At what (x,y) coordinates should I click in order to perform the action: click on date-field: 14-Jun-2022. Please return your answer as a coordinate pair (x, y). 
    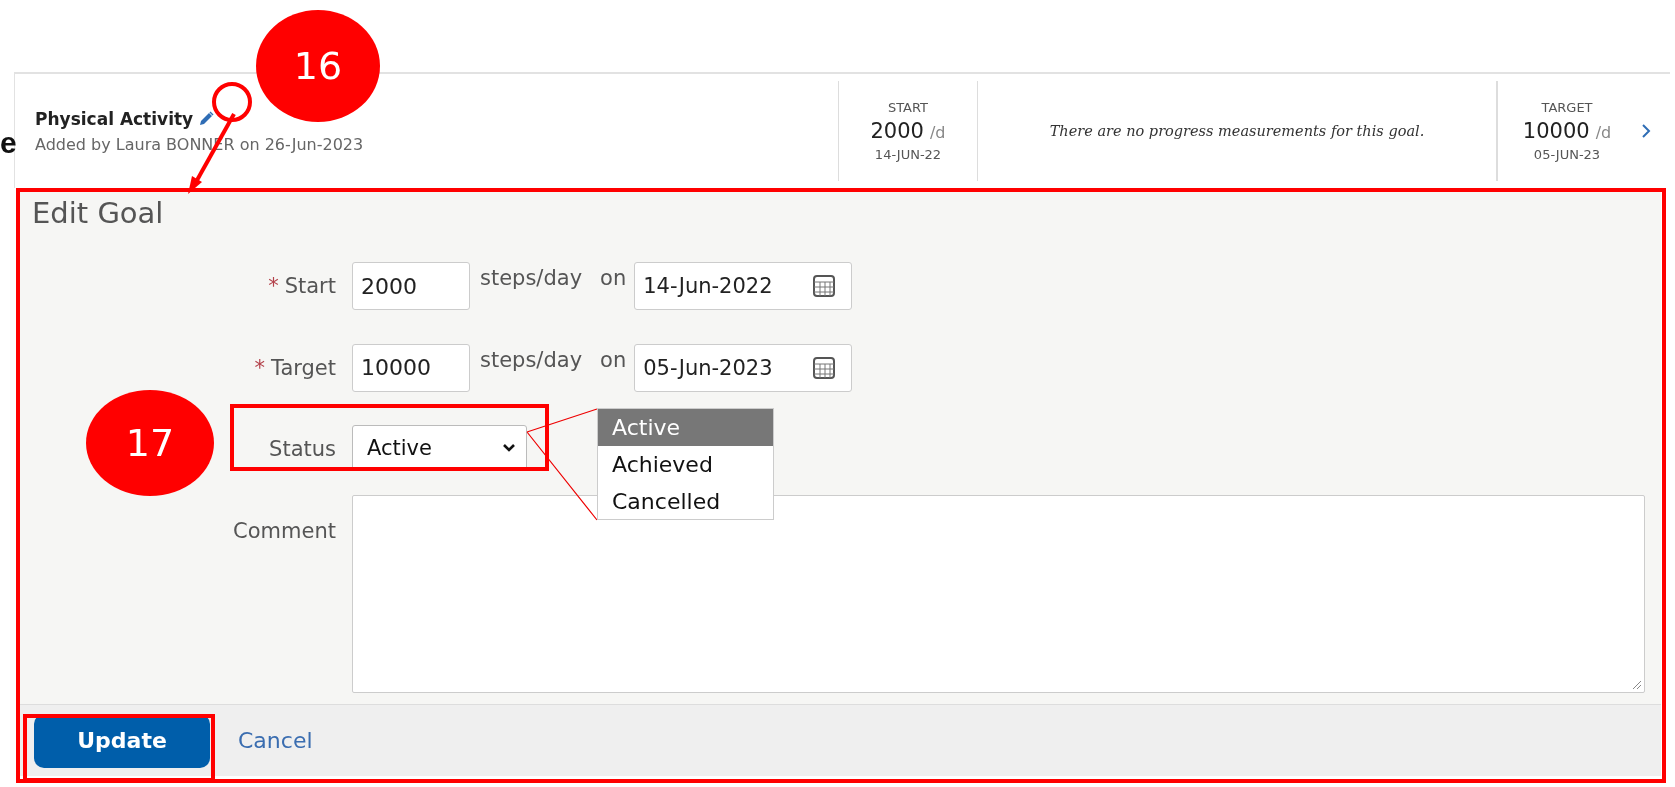
    Looking at the image, I should click on (743, 286).